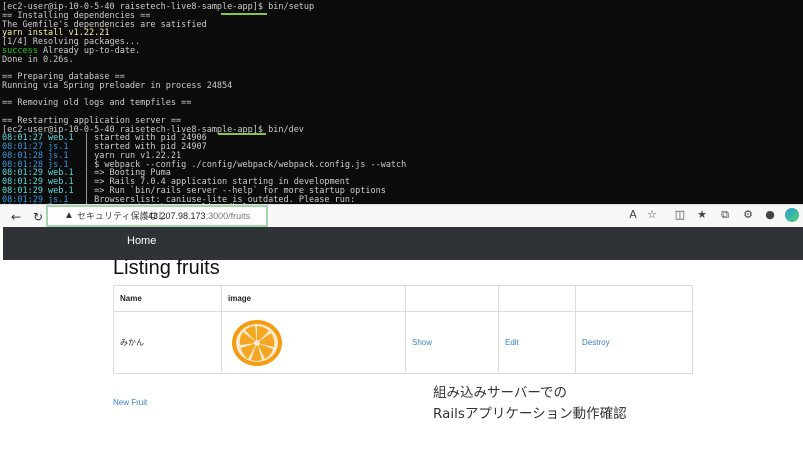 The width and height of the screenshot is (803, 453). What do you see at coordinates (702, 215) in the screenshot?
I see `favorites-icon: ★` at bounding box center [702, 215].